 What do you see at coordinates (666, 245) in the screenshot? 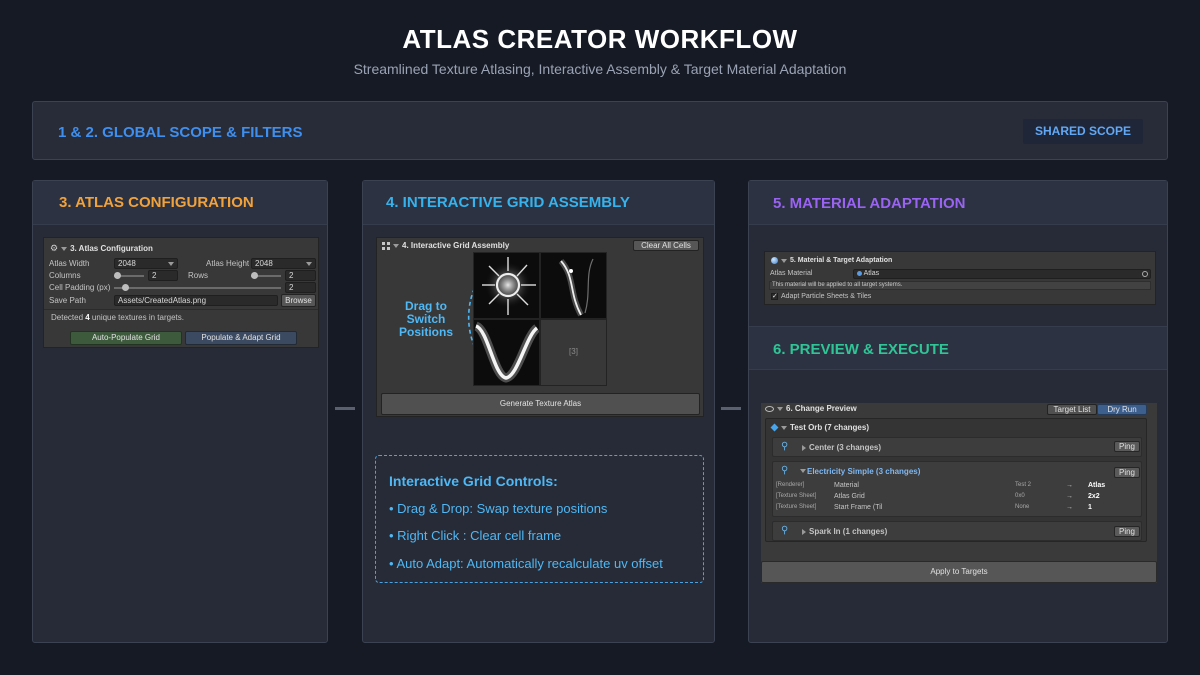
I see `clear-all-cells-button: Clear All Cells` at bounding box center [666, 245].